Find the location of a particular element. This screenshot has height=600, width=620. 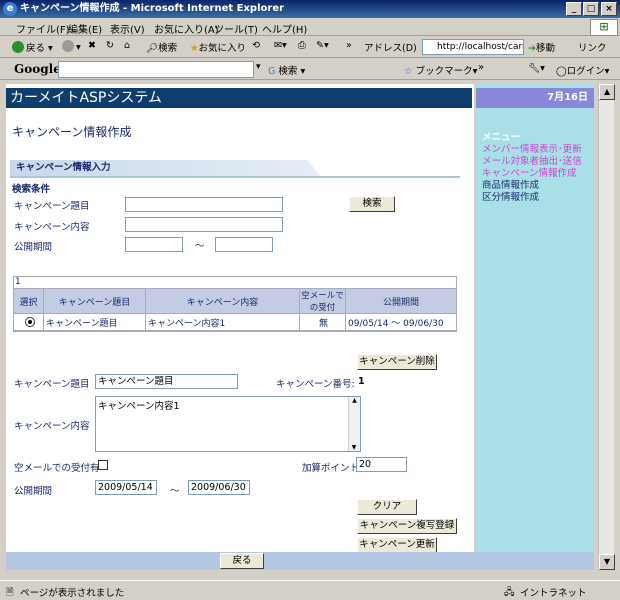

address-input: http://localhost/carm is located at coordinates (473, 47).